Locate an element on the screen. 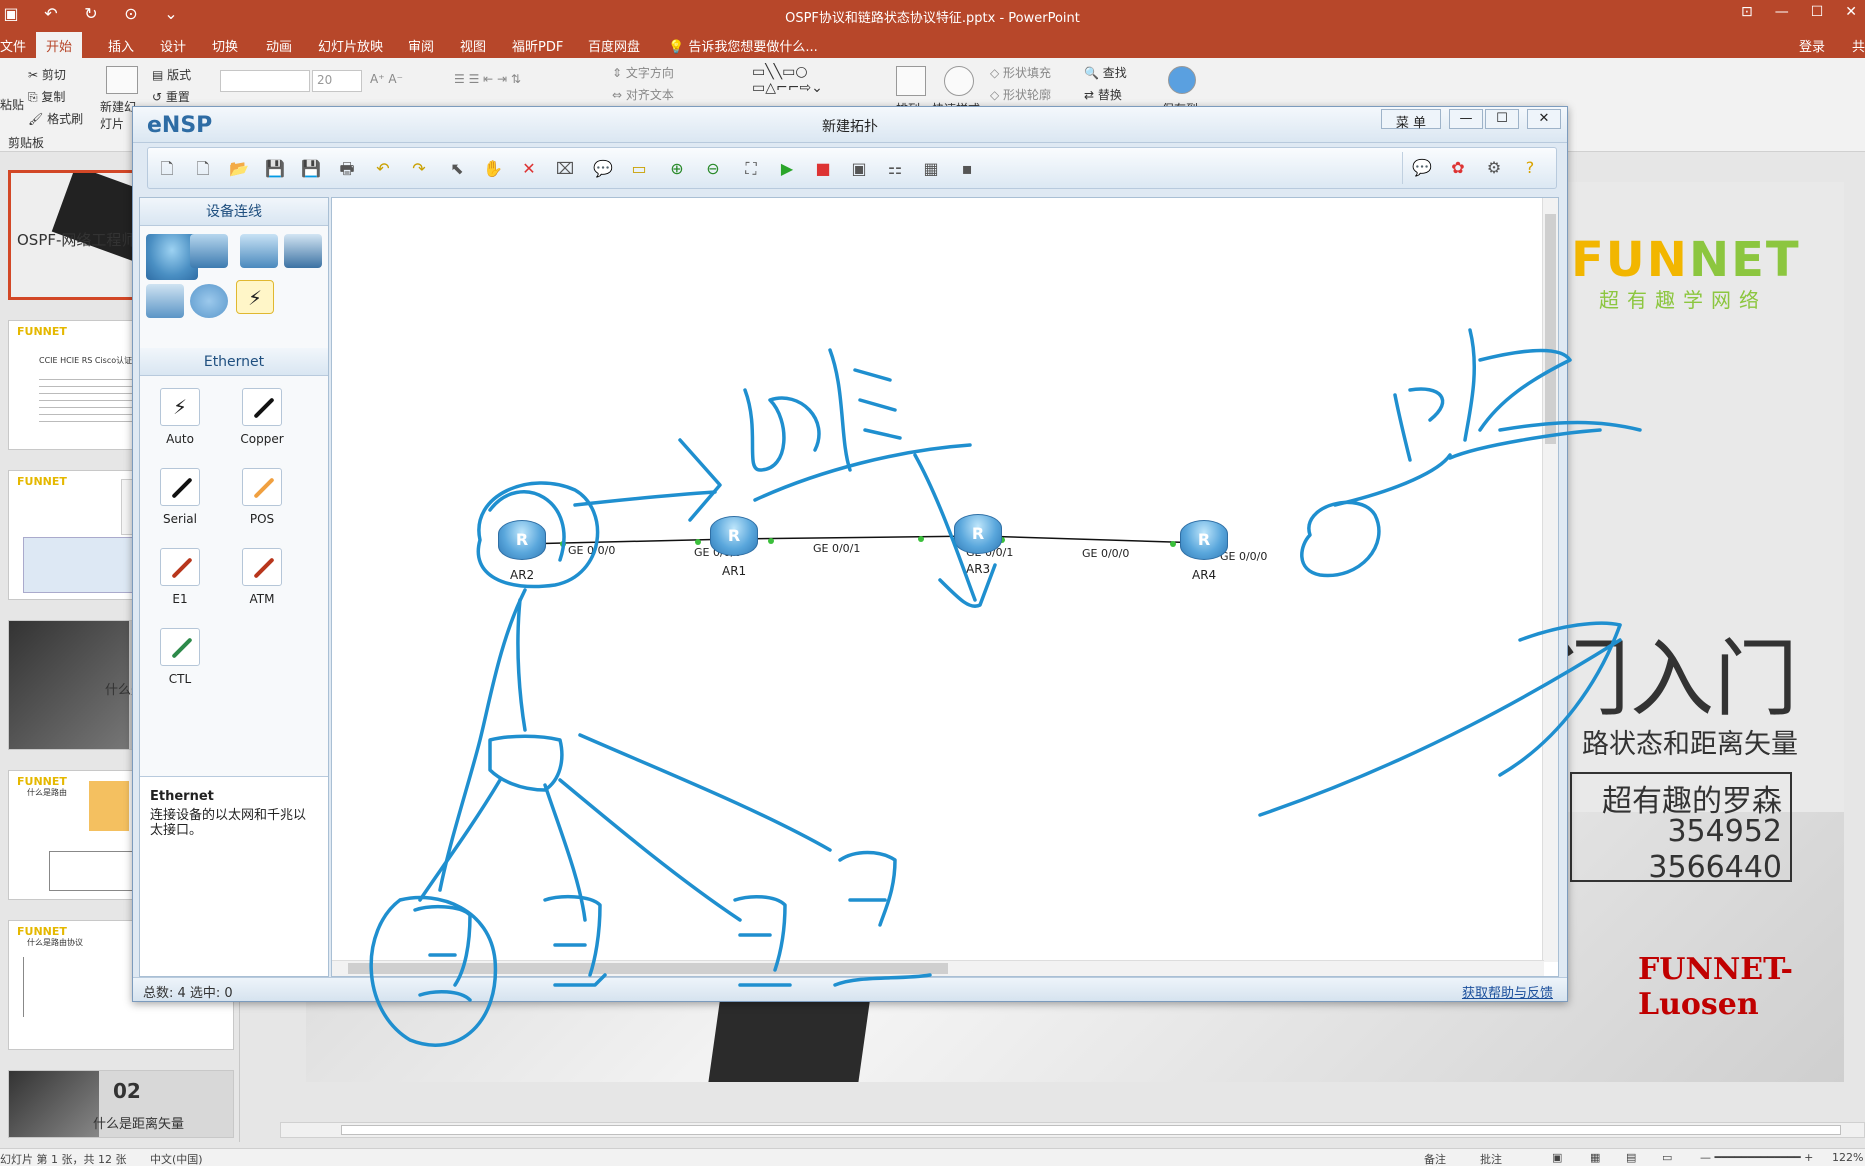 This screenshot has height=1166, width=1865. router-ar4: R is located at coordinates (1204, 543).